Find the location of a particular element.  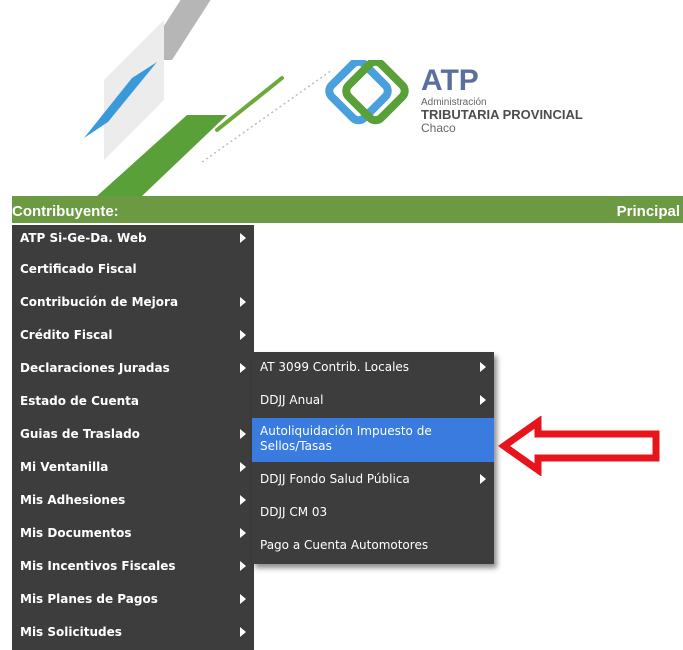

menu-item-mis-planes-de-pagos: Mis Planes de Pagos is located at coordinates (133, 599).